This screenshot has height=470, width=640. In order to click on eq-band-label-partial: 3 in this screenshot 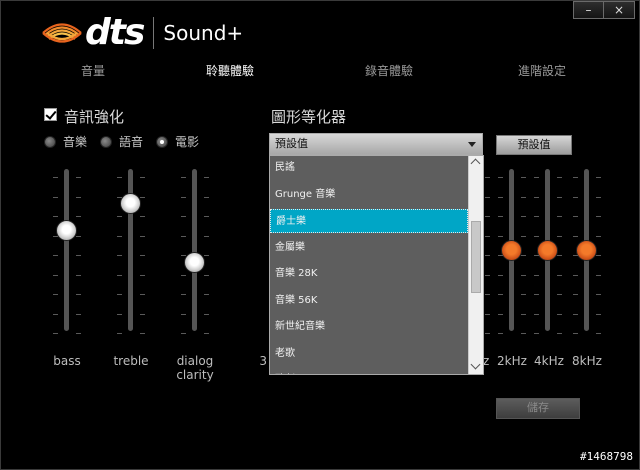, I will do `click(263, 361)`.